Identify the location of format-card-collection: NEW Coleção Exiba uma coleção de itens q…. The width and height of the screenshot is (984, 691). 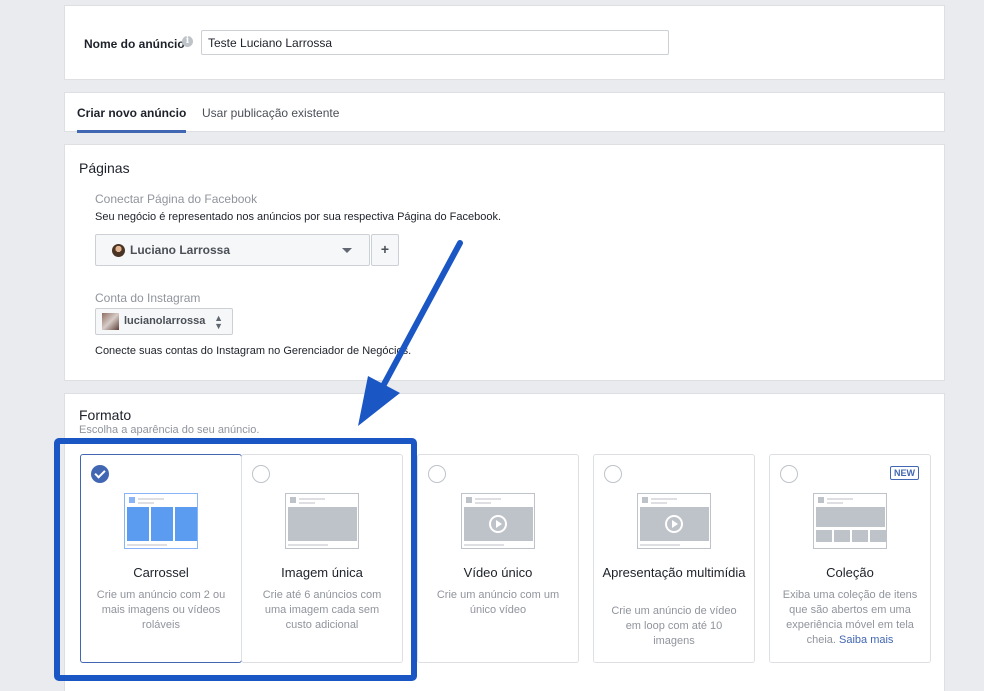
(850, 558).